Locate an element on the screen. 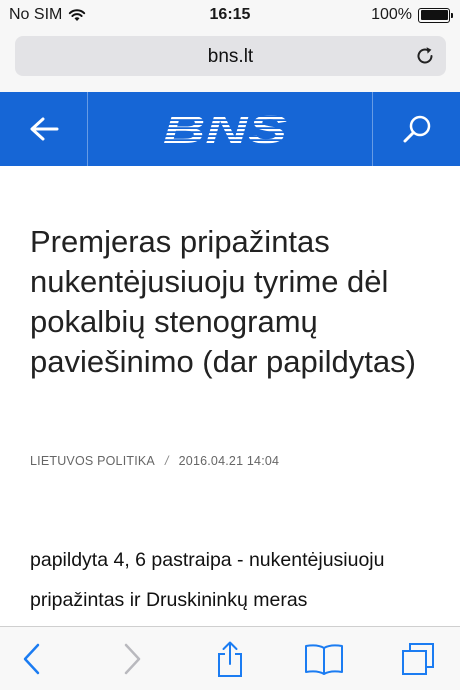 The height and width of the screenshot is (690, 460). browser-toolbar is located at coordinates (230, 658).